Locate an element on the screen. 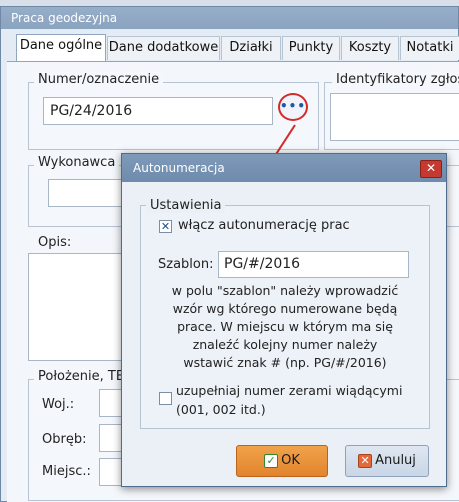  auto-numbering-checkbox: ✕ is located at coordinates (165, 226).